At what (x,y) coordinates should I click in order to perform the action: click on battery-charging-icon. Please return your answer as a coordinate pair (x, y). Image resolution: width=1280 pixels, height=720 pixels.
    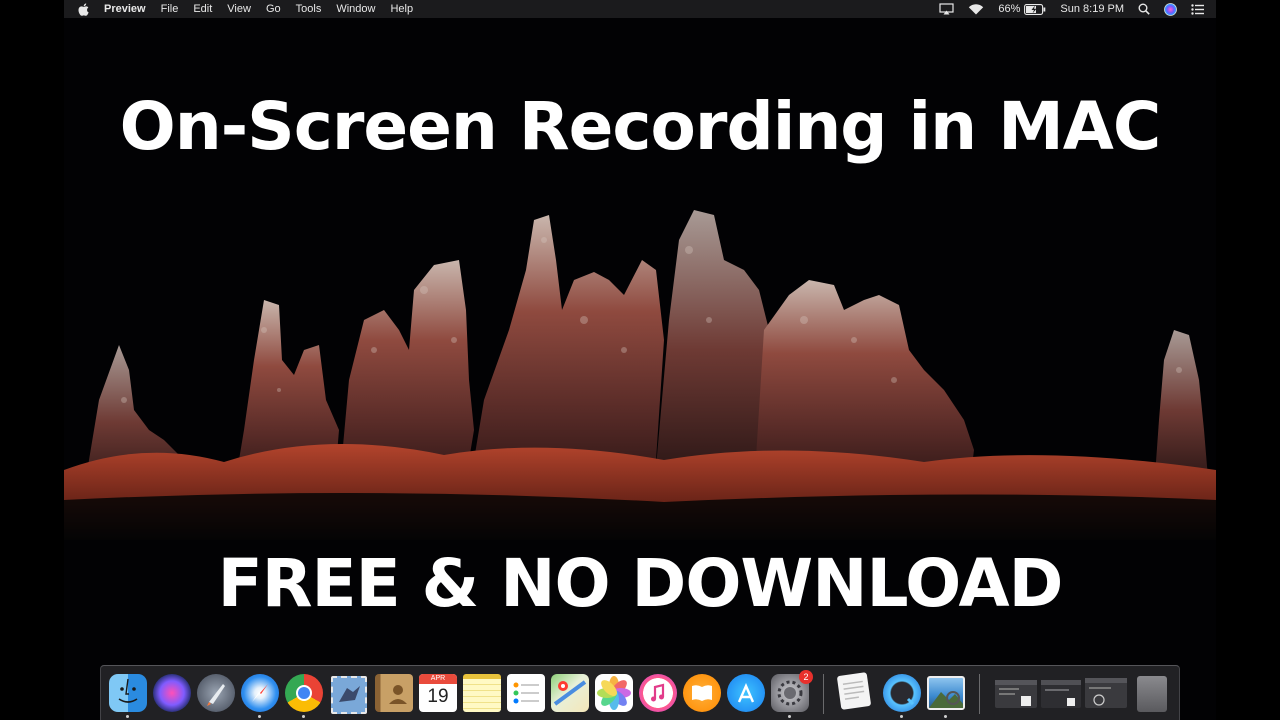
    Looking at the image, I should click on (1035, 9).